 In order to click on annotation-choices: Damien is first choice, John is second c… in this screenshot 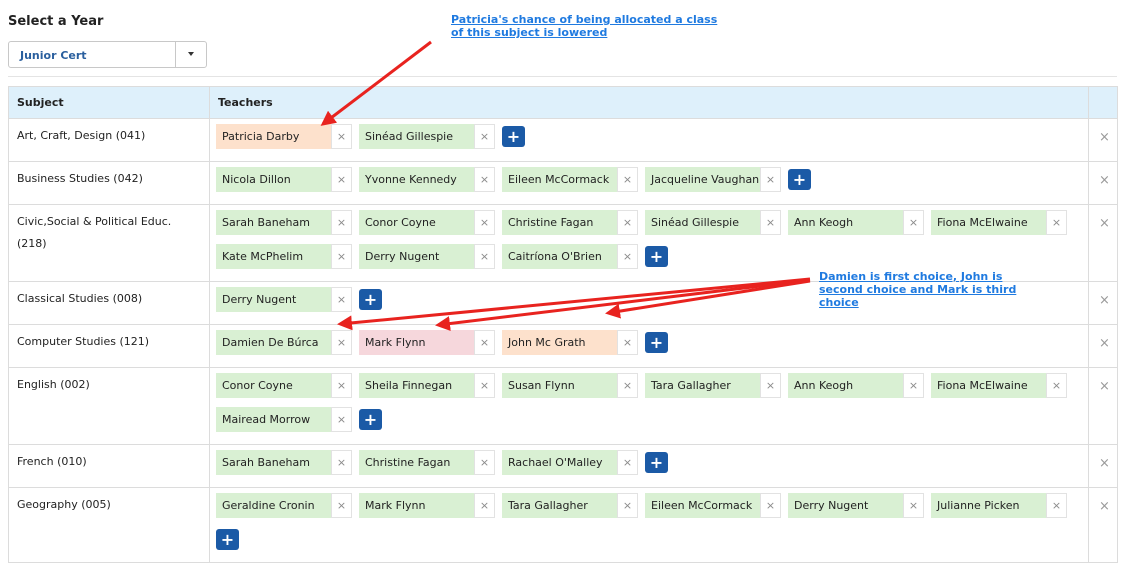, I will do `click(918, 289)`.